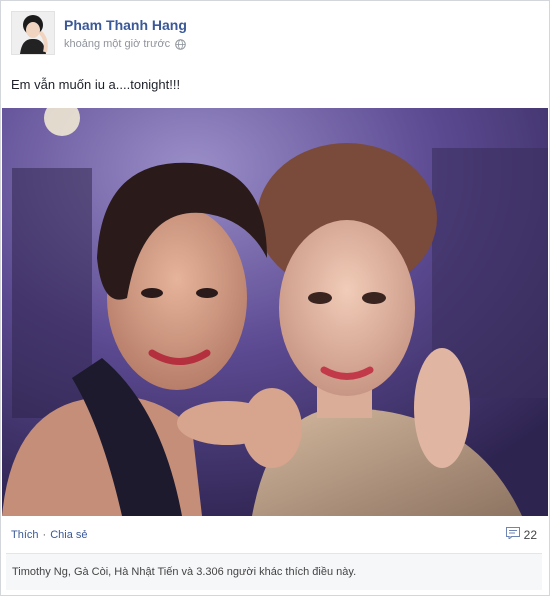  Describe the element at coordinates (271, 36) in the screenshot. I see `post-header: Pham Thanh Hang khoảng một giờ trước` at that location.